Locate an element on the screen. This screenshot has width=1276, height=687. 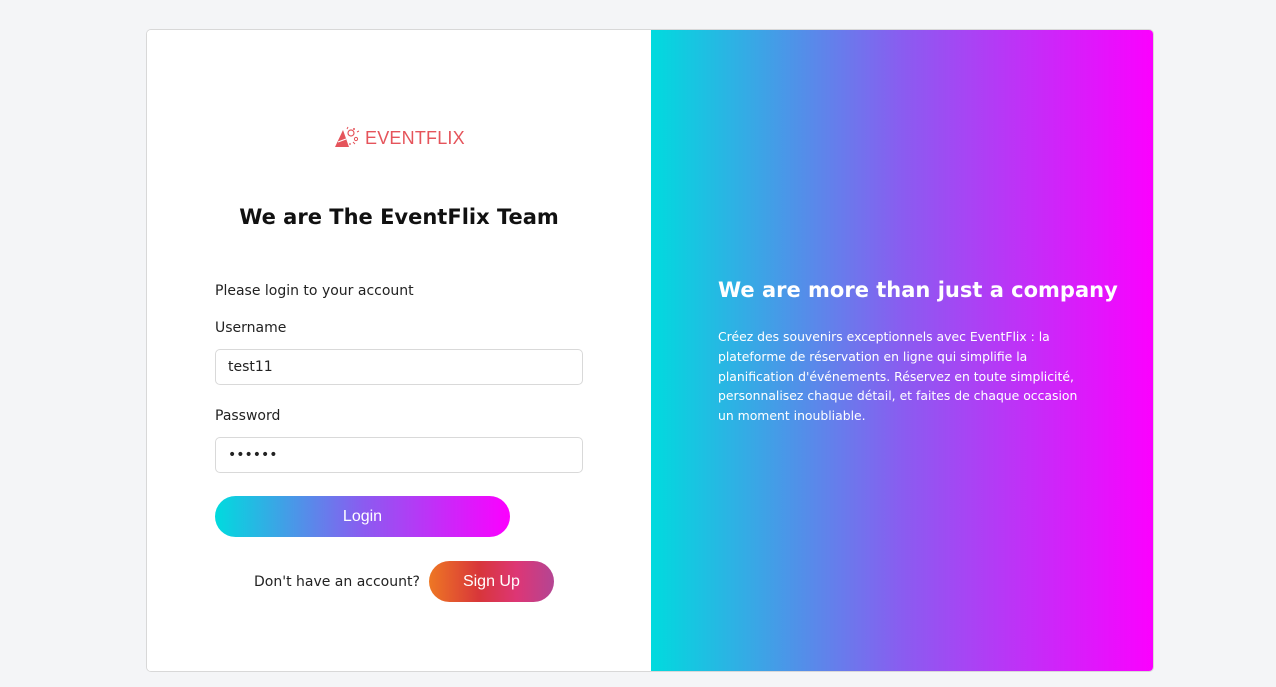
party-cone-icon is located at coordinates (347, 136).